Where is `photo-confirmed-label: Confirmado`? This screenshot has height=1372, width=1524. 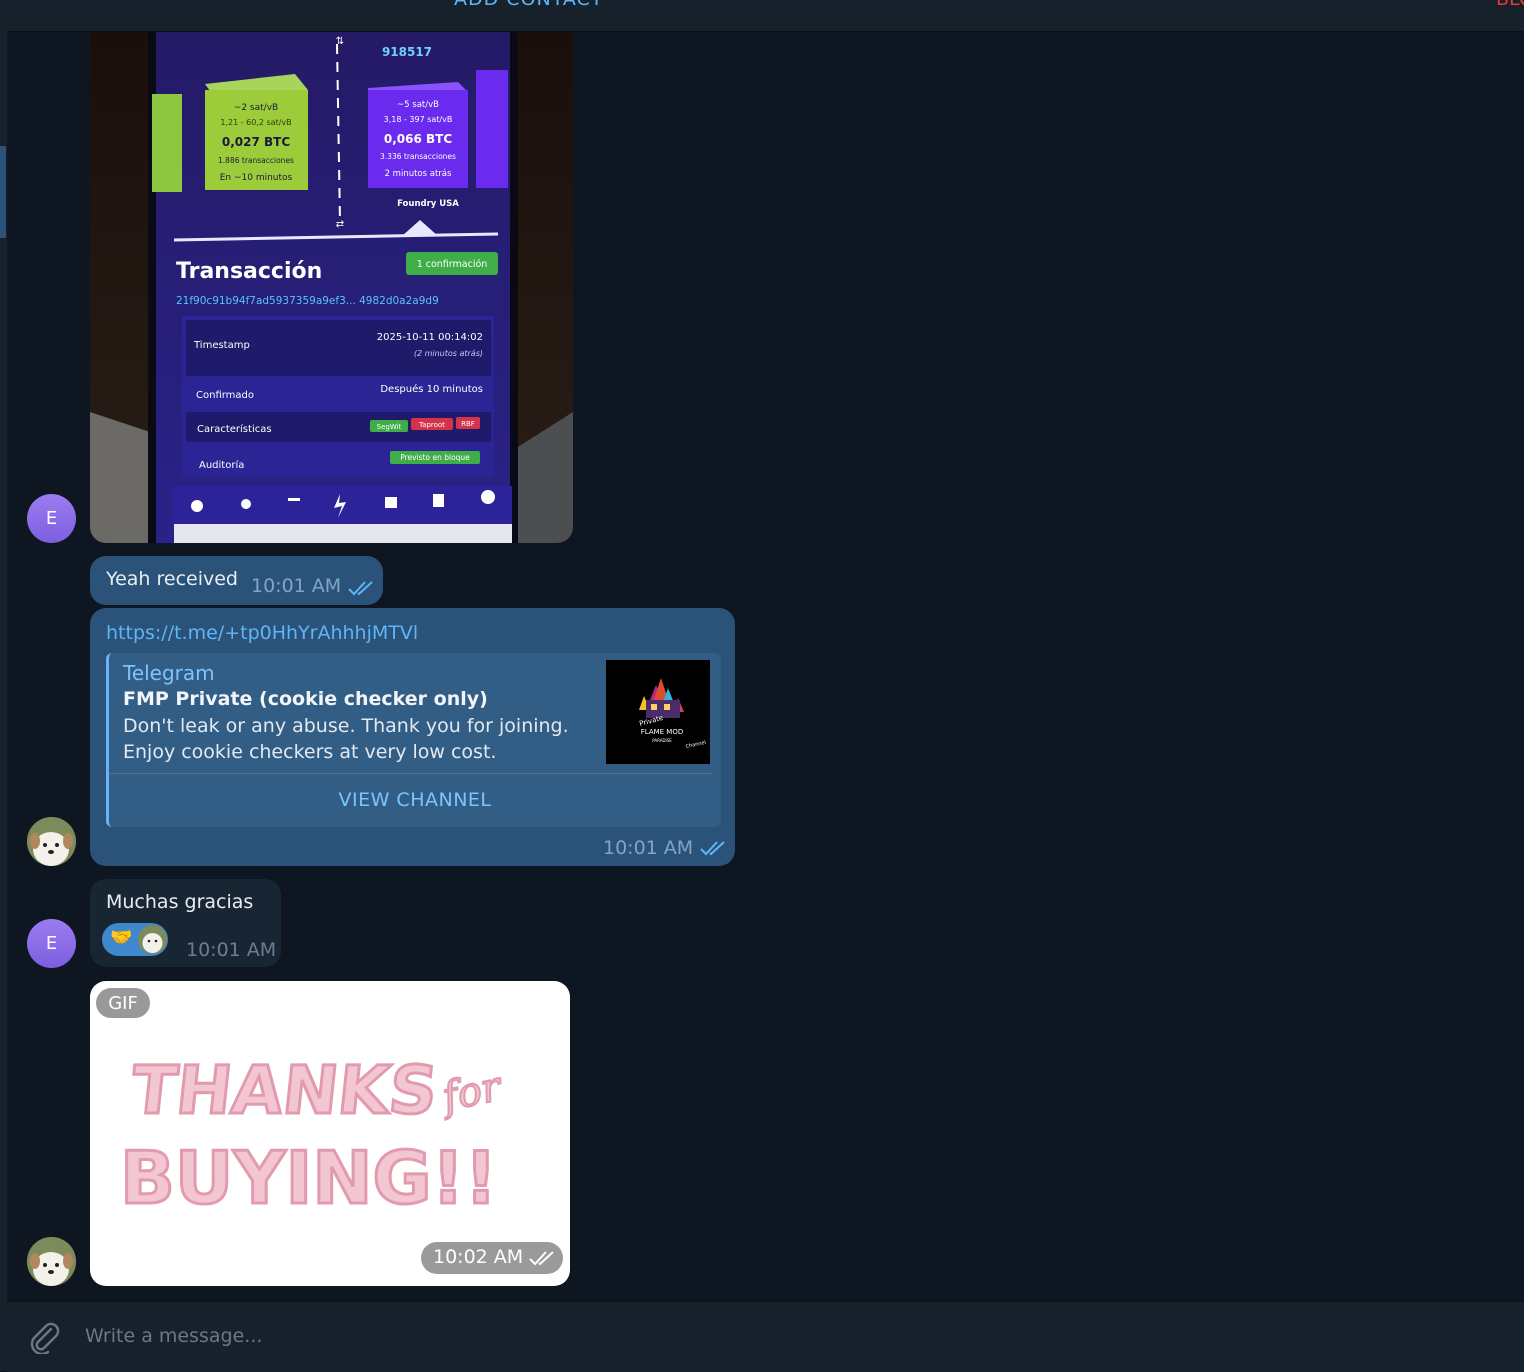
photo-confirmed-label: Confirmado is located at coordinates (225, 395).